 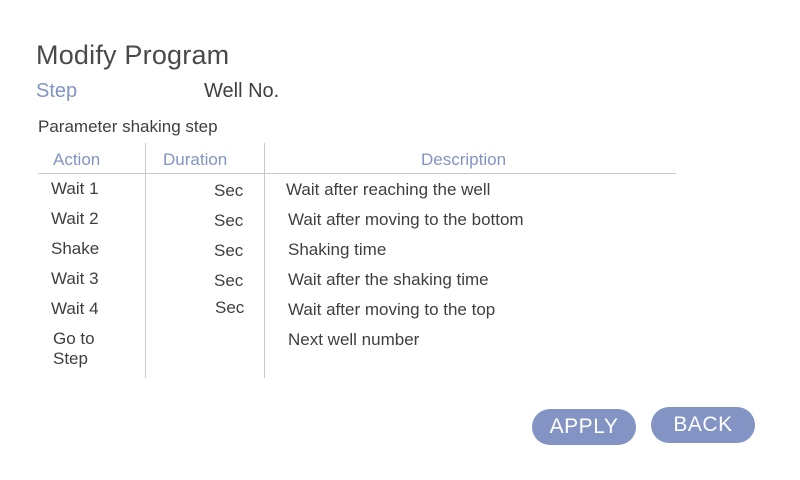 I want to click on column-header-duration: Duration, so click(x=195, y=159).